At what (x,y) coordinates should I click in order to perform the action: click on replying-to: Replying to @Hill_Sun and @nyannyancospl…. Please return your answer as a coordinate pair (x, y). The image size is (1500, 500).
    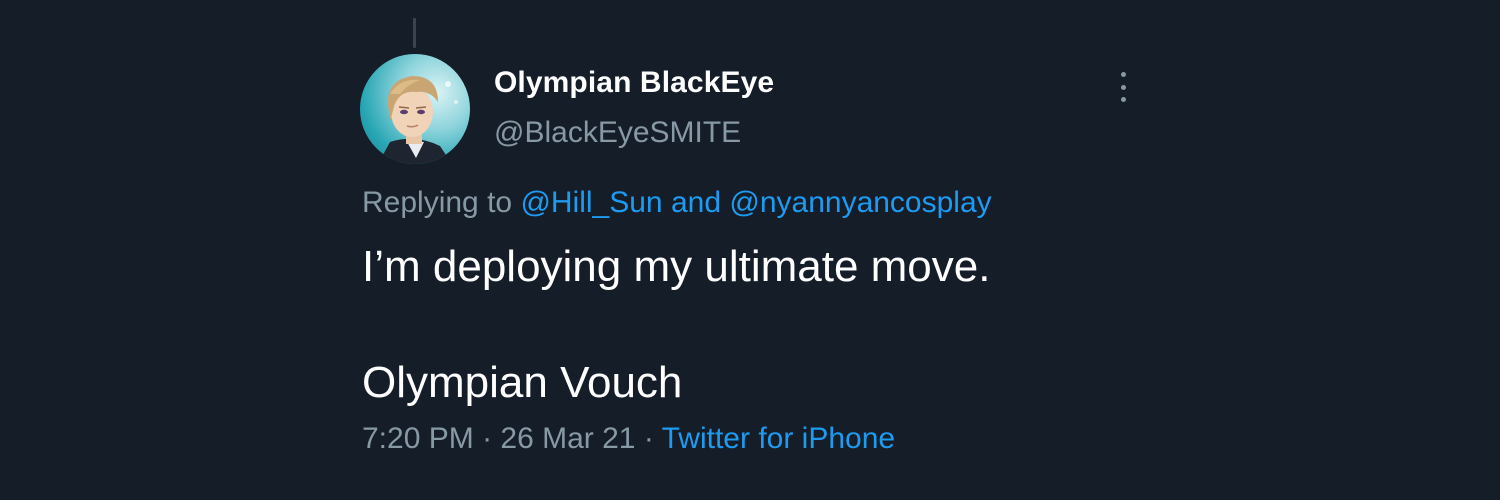
    Looking at the image, I should click on (677, 203).